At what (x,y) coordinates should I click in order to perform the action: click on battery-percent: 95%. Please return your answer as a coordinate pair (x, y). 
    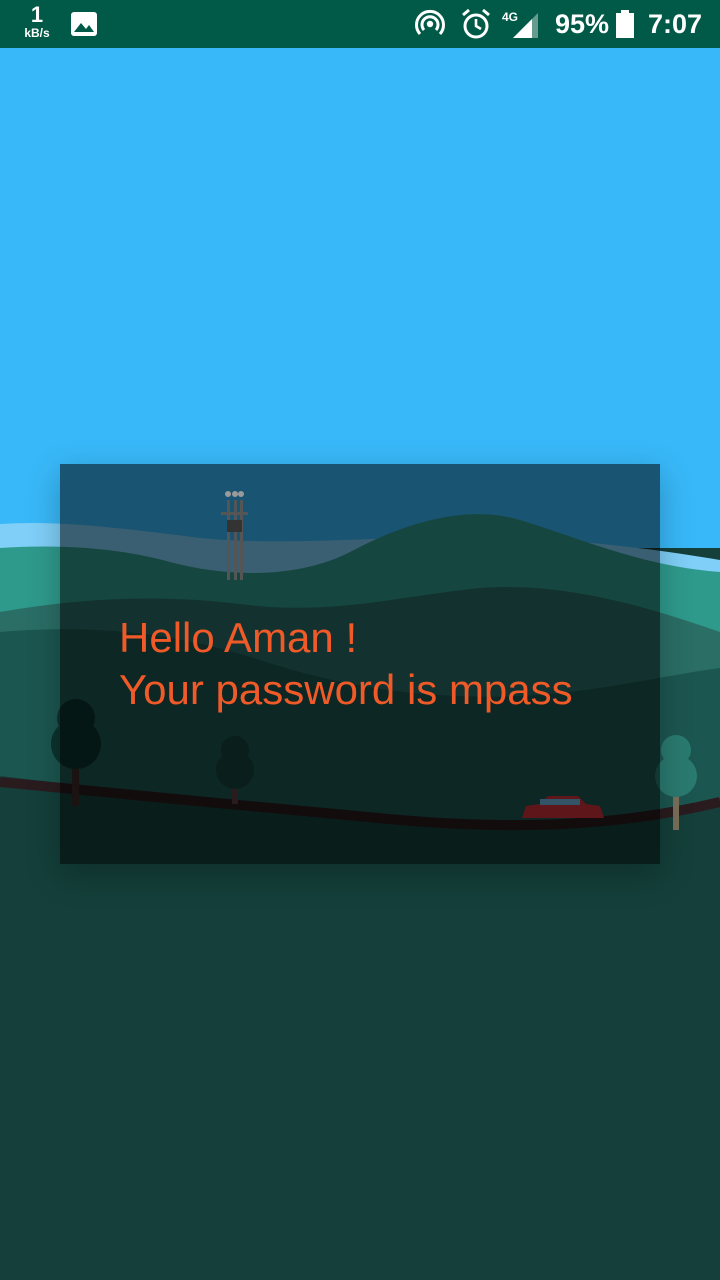
    Looking at the image, I should click on (582, 24).